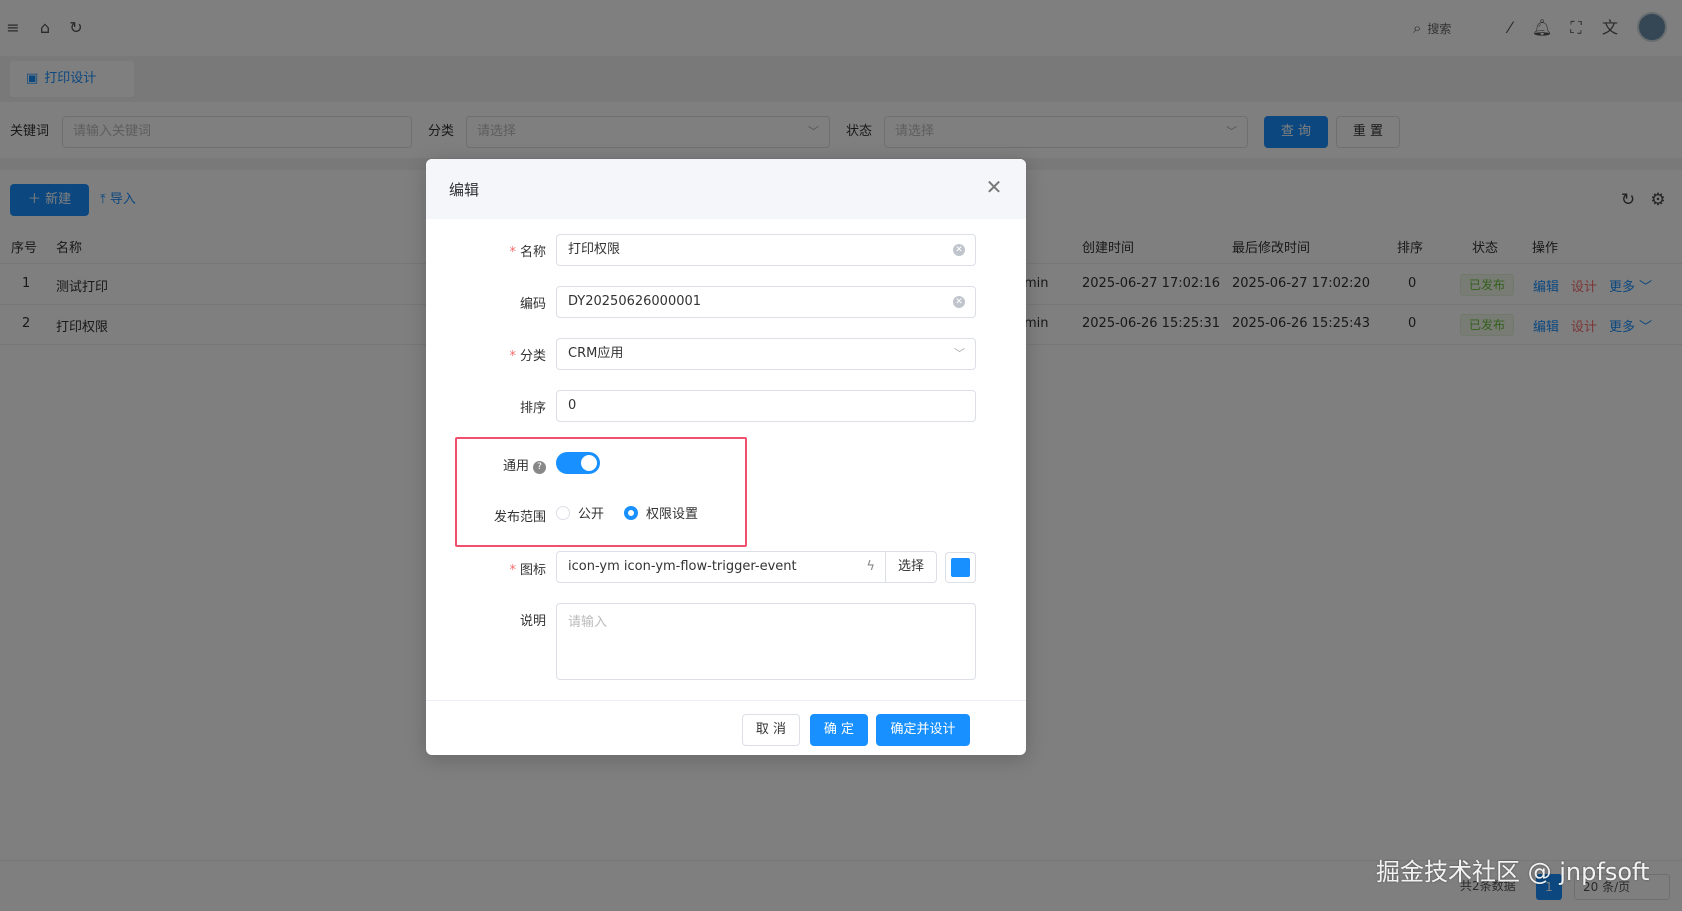  What do you see at coordinates (726, 189) in the screenshot?
I see `dialog-header: 编辑 ✕` at bounding box center [726, 189].